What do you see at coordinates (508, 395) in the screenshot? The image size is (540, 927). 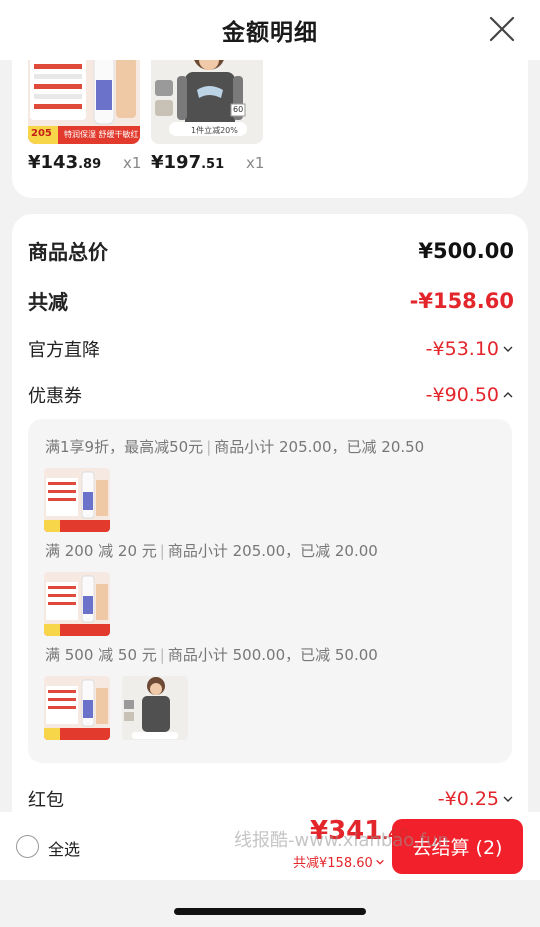 I see `chevron-up-icon` at bounding box center [508, 395].